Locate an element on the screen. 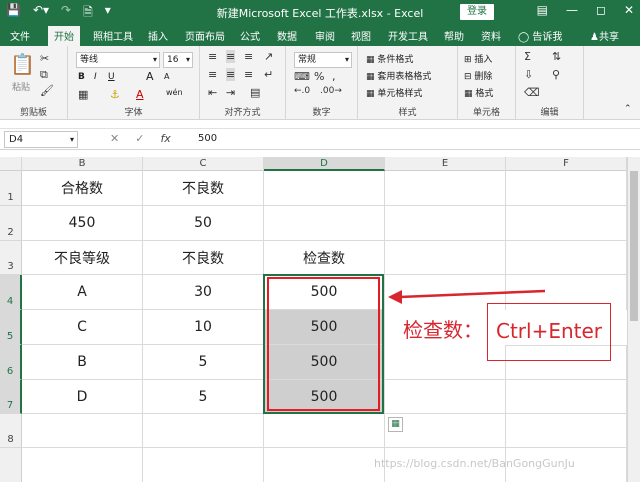  shortcut-callout: Ctrl+Enter is located at coordinates (549, 332).